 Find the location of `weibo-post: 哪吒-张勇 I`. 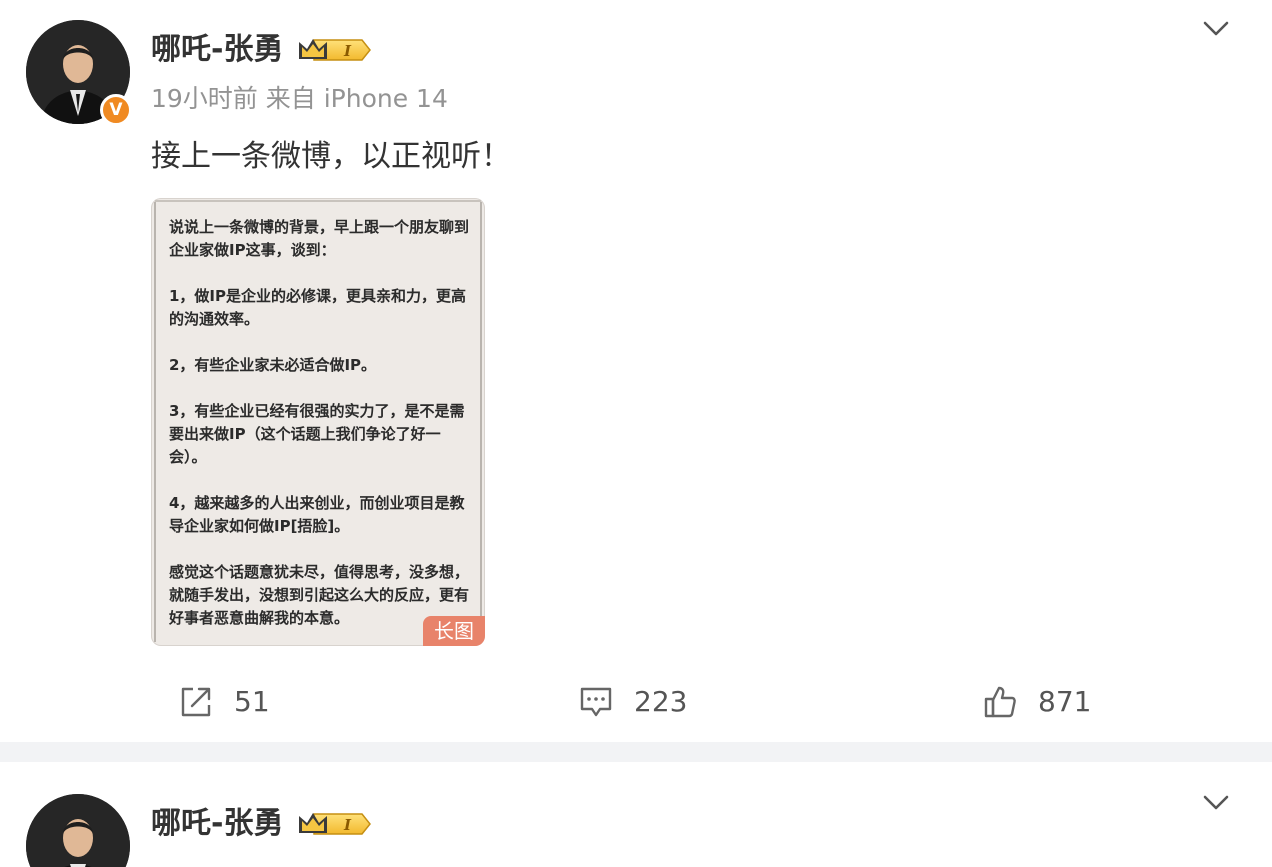

weibo-post: 哪吒-张勇 I is located at coordinates (636, 814).